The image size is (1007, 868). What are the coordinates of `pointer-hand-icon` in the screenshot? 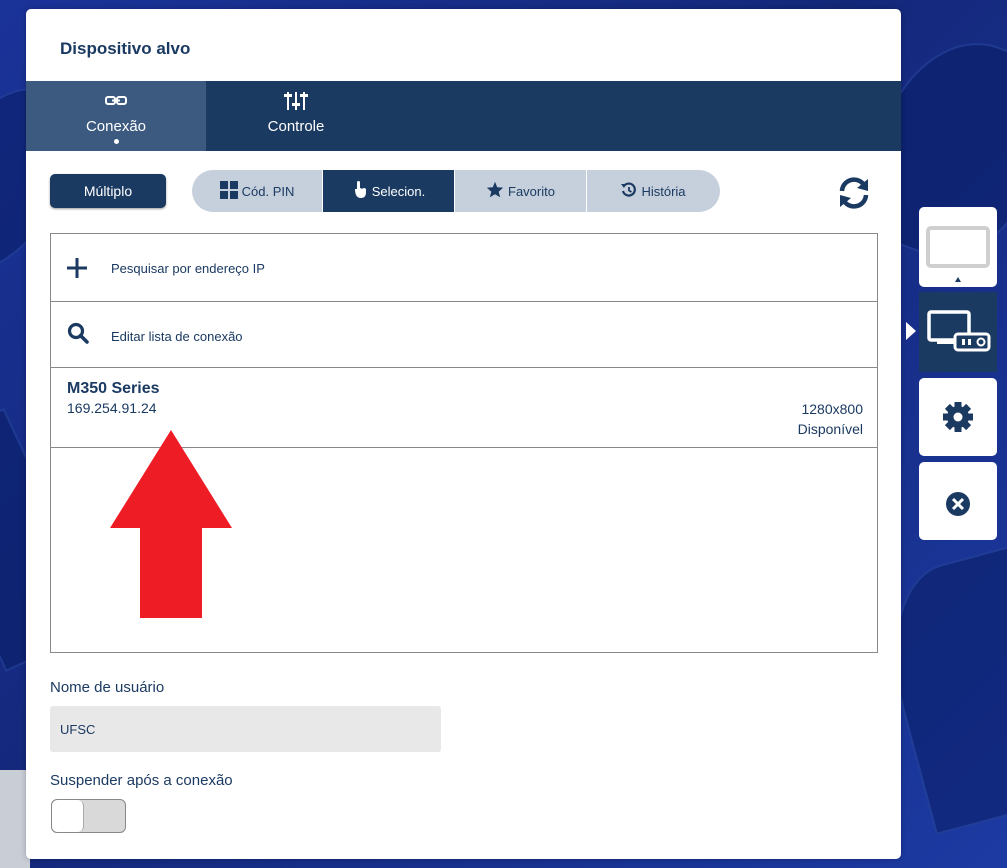 It's located at (360, 191).